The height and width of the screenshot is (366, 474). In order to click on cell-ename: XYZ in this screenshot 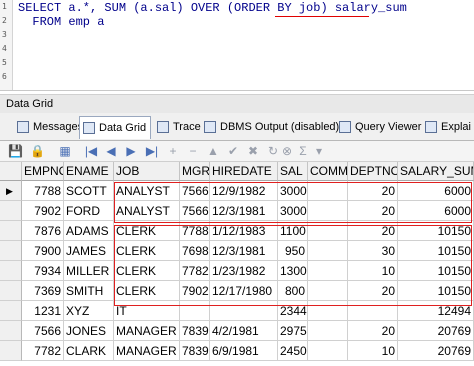, I will do `click(89, 311)`.